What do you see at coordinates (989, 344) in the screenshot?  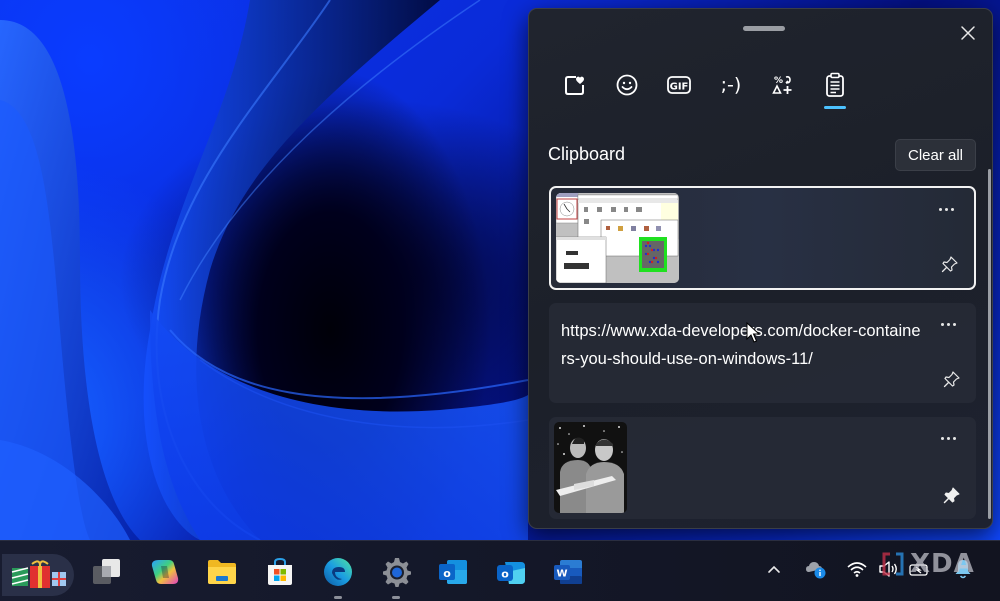 I see `scrollbar` at bounding box center [989, 344].